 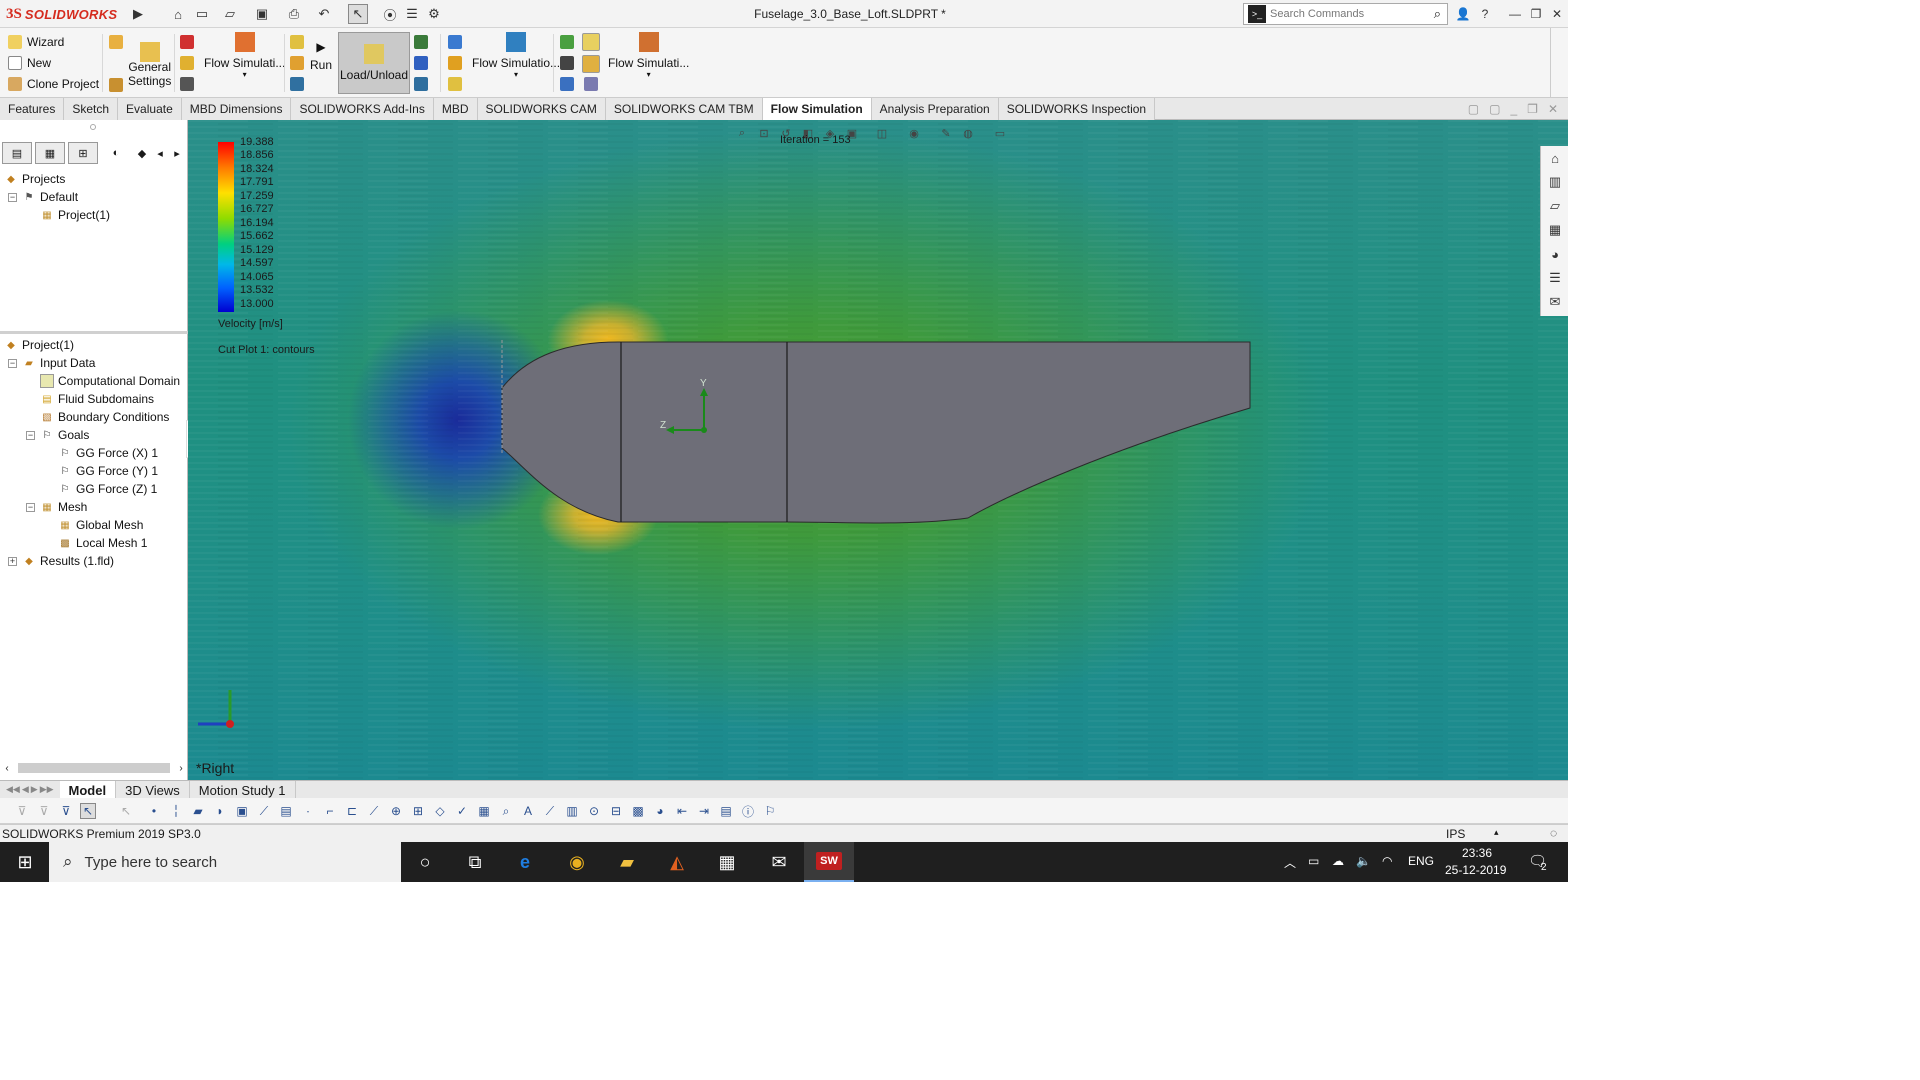 I want to click on point-parameters-icon, so click(x=455, y=84).